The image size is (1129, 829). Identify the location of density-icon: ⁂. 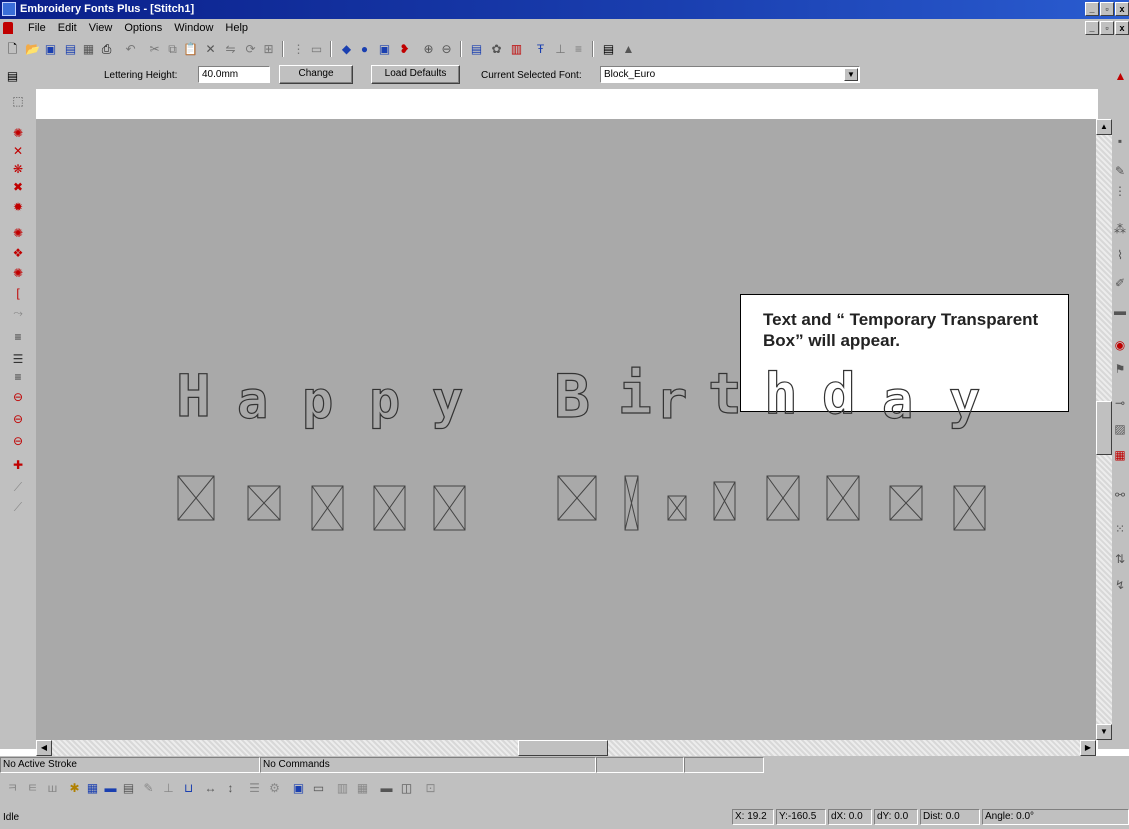
(1120, 229).